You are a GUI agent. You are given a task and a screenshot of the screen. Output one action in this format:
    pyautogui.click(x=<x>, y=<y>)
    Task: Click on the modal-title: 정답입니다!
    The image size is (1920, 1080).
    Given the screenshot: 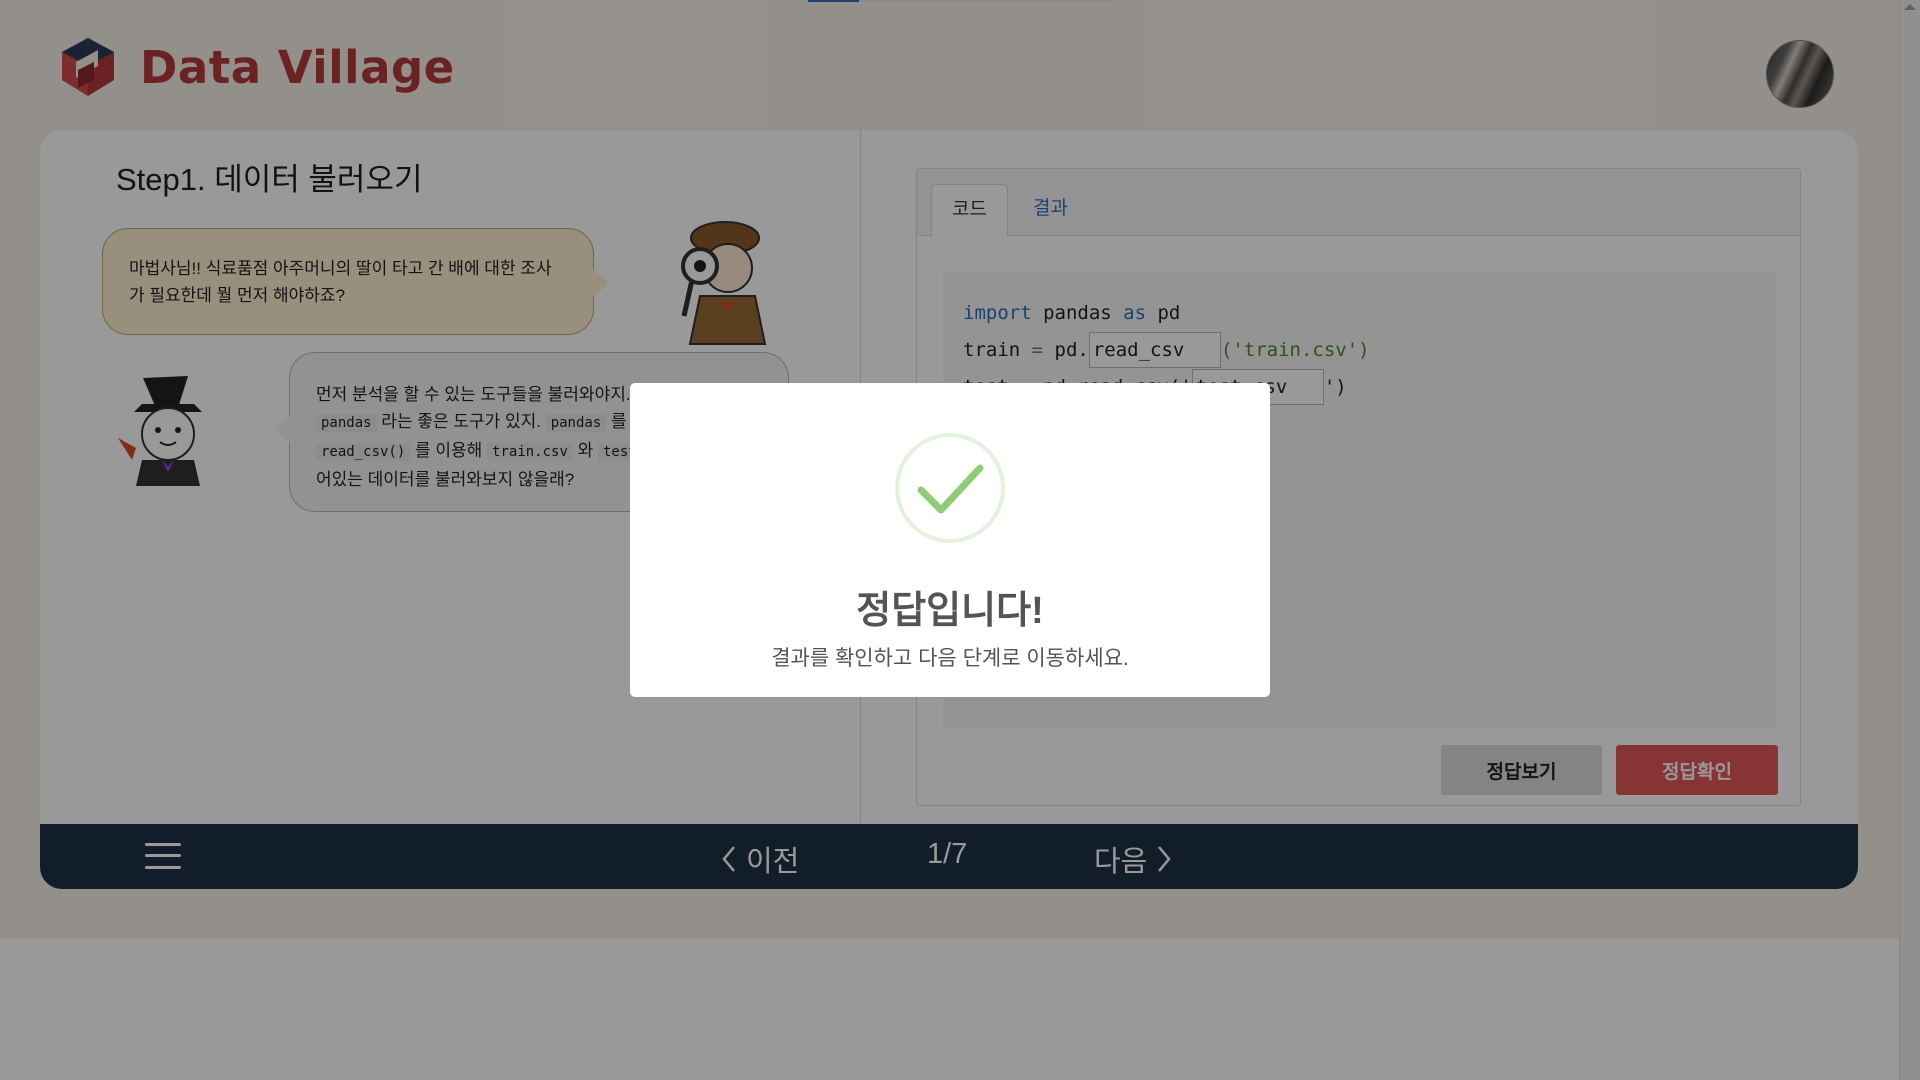 What is the action you would take?
    pyautogui.click(x=950, y=611)
    